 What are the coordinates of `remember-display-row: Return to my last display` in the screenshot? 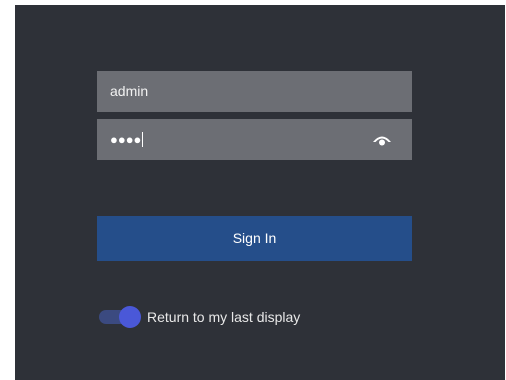 It's located at (199, 317).